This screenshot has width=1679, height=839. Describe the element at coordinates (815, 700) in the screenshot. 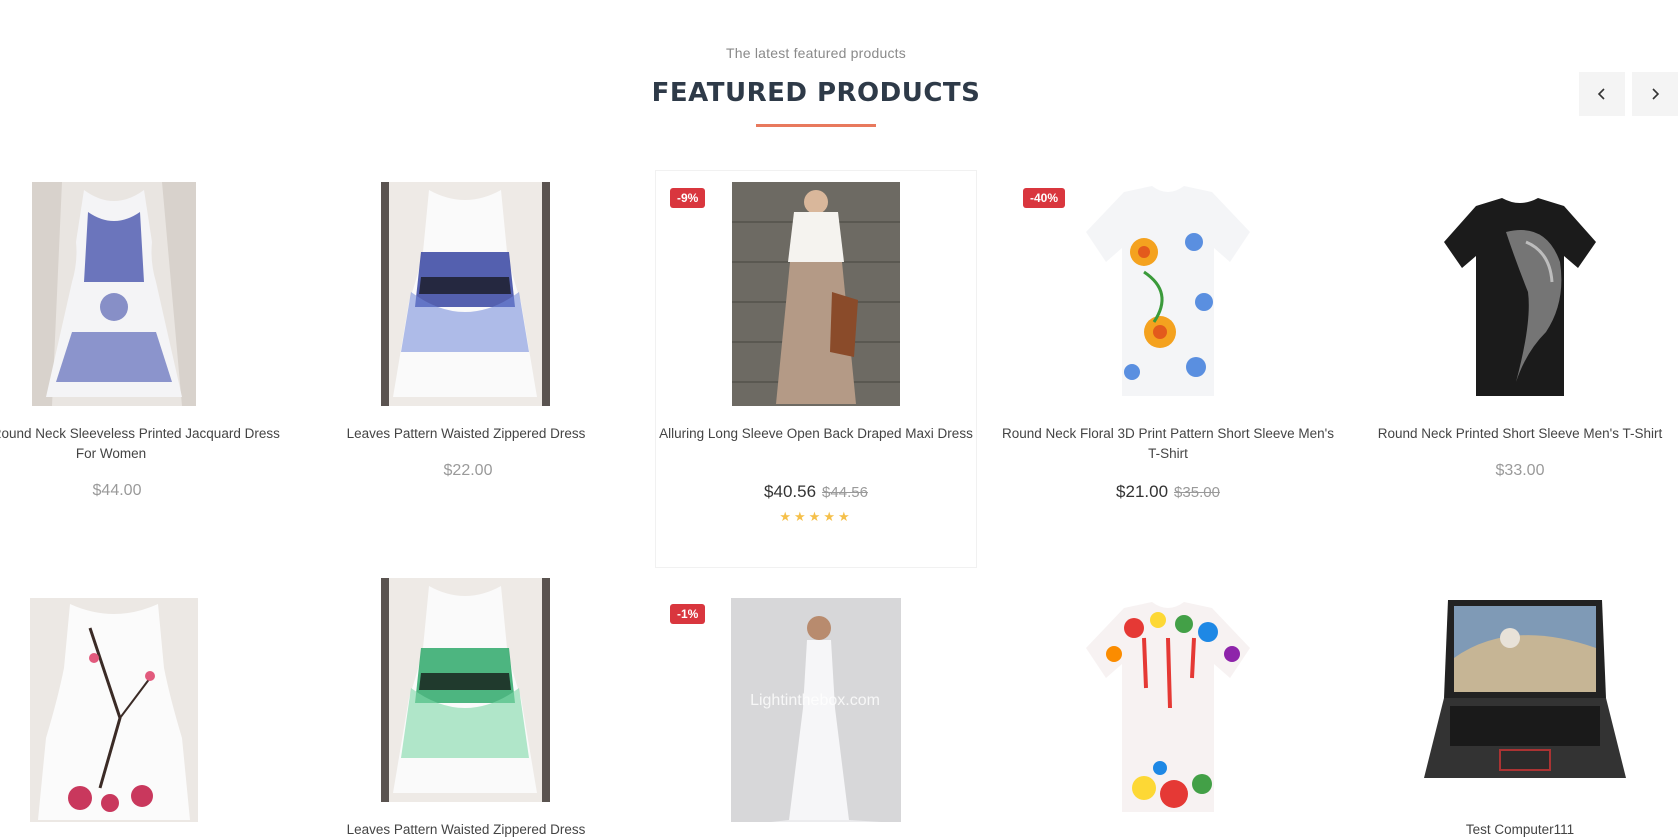

I see `image-watermark: Lightinthebox.com` at that location.